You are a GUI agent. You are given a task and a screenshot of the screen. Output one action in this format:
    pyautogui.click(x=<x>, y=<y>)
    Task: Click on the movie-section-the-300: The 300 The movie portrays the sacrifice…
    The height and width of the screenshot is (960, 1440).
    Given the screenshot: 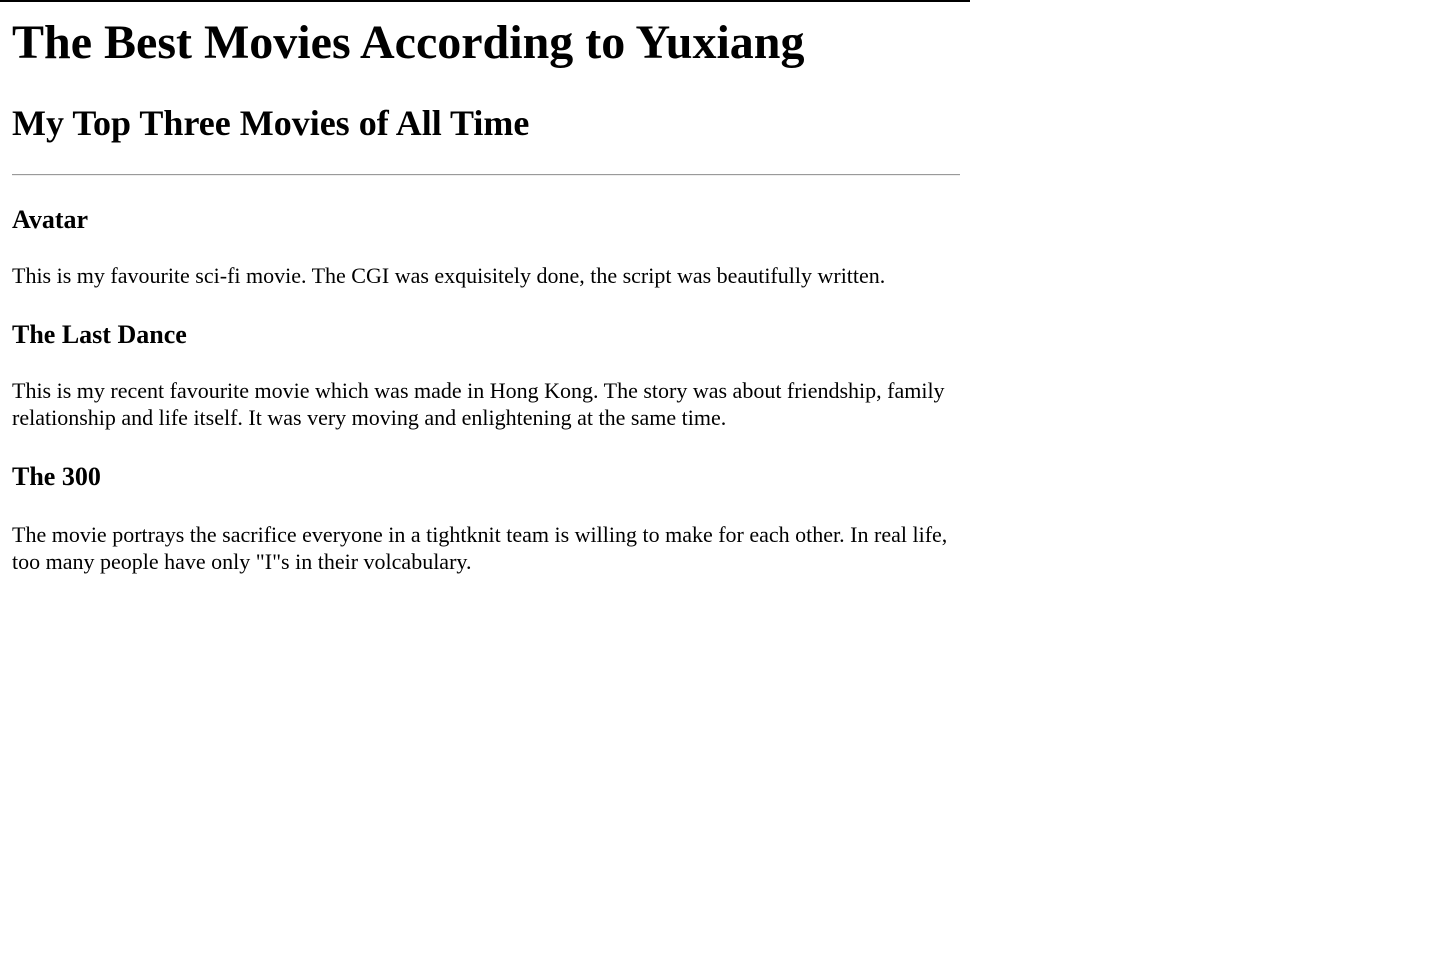 What is the action you would take?
    pyautogui.click(x=486, y=518)
    